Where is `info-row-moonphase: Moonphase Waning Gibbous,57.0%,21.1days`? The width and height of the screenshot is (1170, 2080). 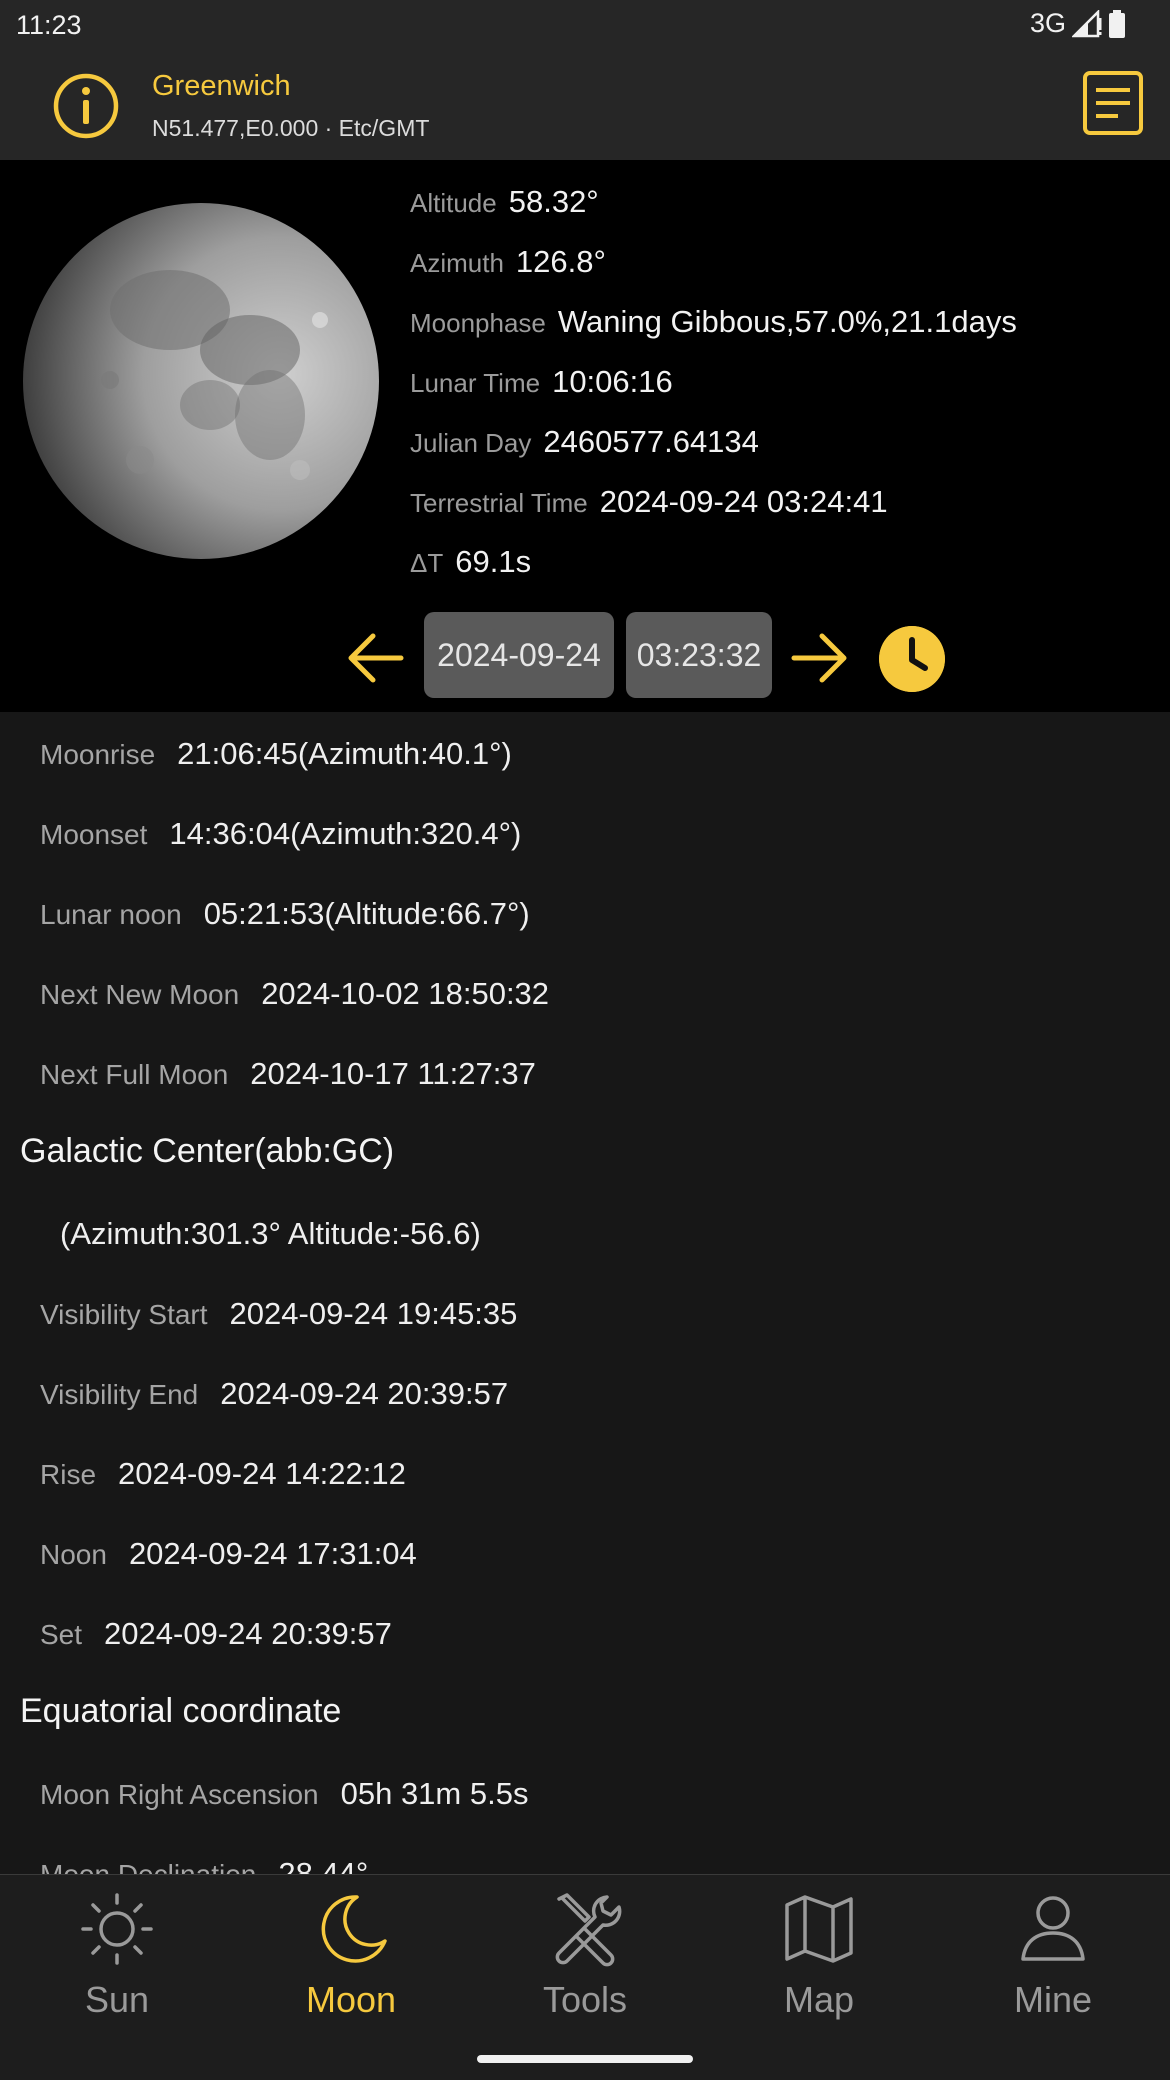 info-row-moonphase: Moonphase Waning Gibbous,57.0%,21.1days is located at coordinates (713, 322).